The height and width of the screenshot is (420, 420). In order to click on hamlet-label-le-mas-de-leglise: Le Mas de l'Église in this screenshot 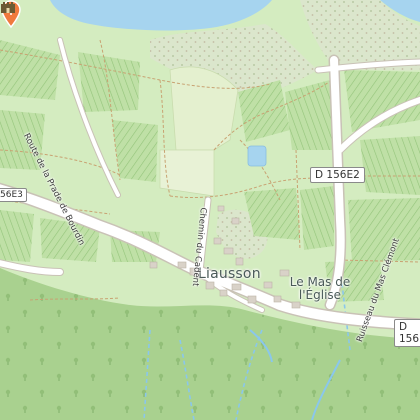, I will do `click(320, 288)`.